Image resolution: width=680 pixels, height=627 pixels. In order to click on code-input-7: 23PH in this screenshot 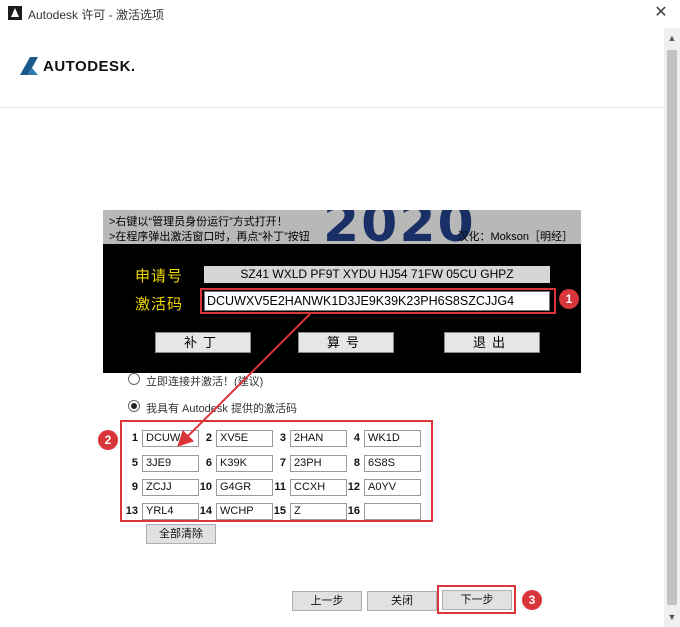, I will do `click(318, 463)`.